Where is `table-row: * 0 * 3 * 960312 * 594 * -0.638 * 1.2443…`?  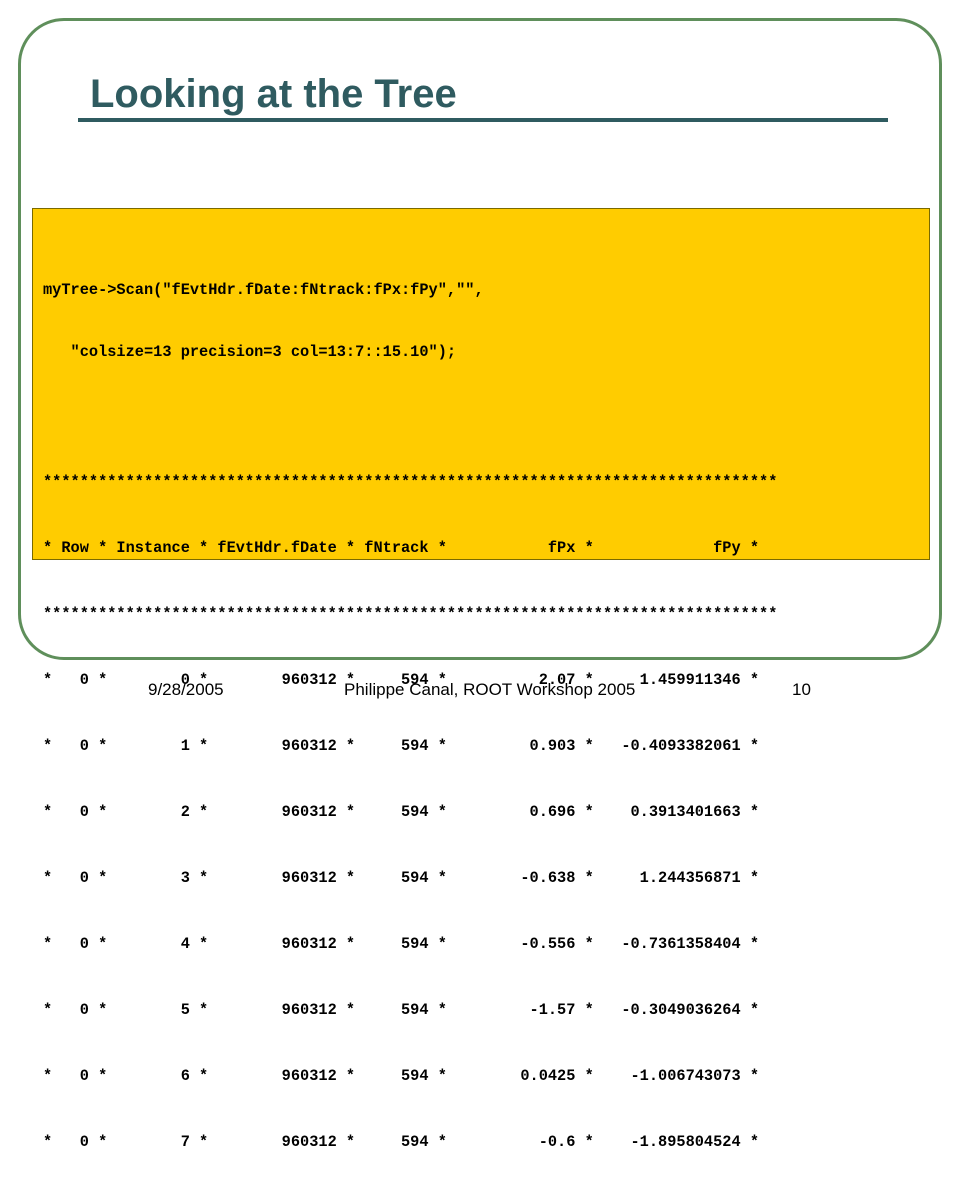 table-row: * 0 * 3 * 960312 * 594 * -0.638 * 1.2443… is located at coordinates (401, 878).